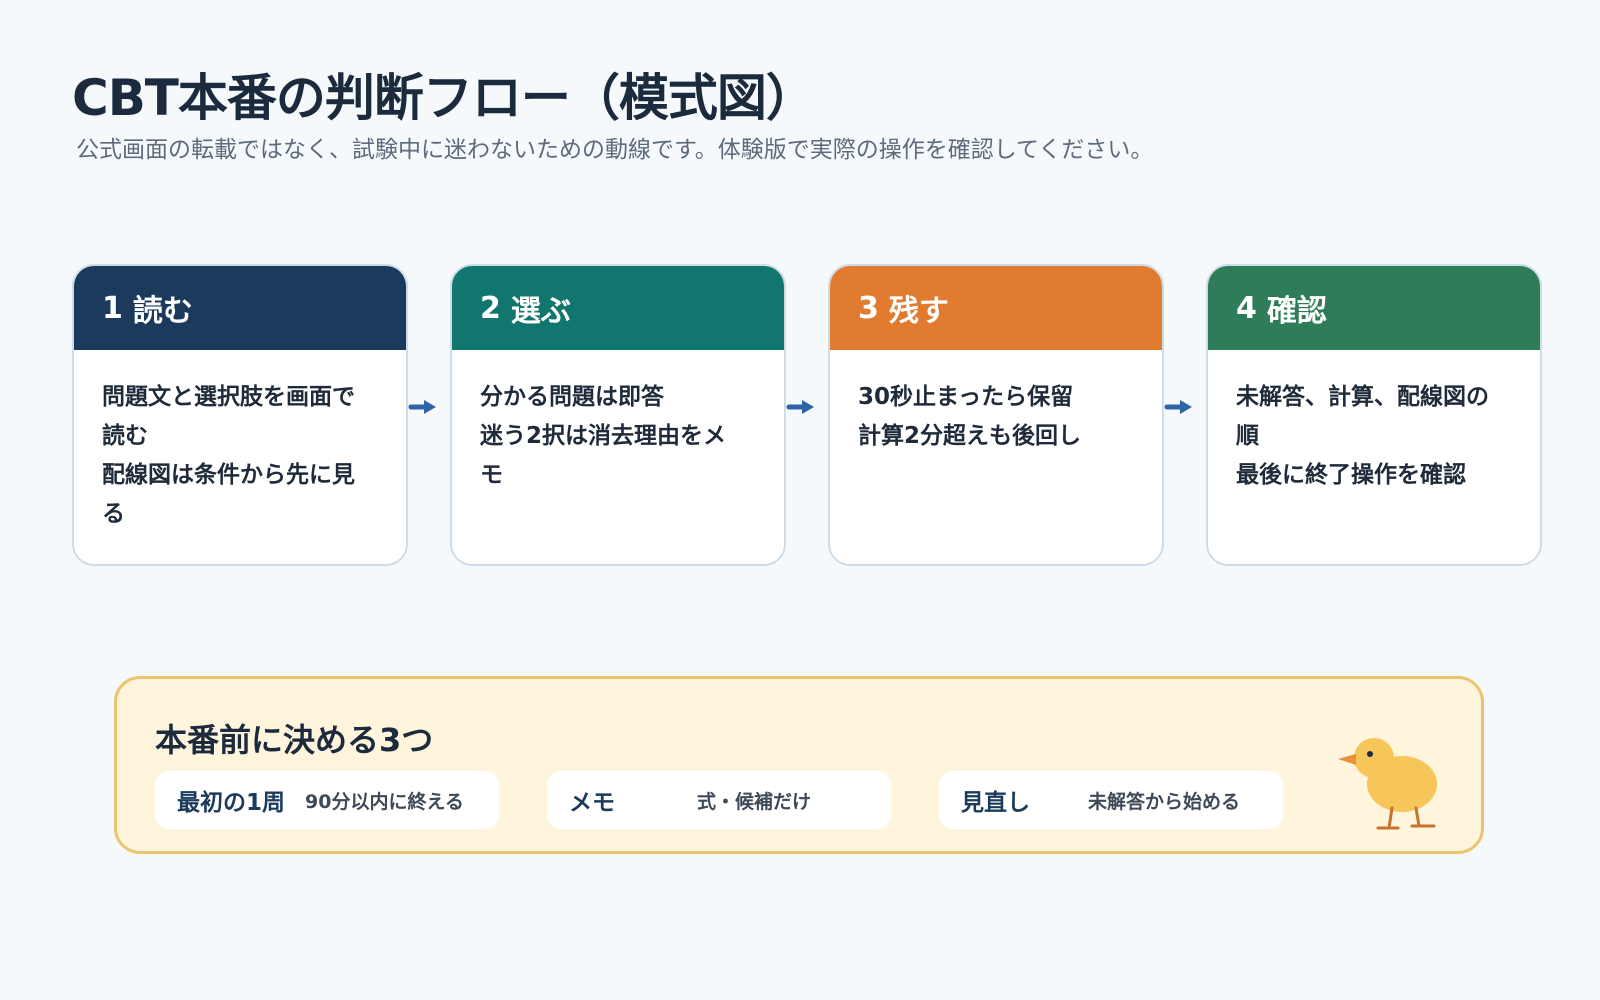 The image size is (1600, 1000). Describe the element at coordinates (1362, 397) in the screenshot. I see `step-text-line: 未解答、計算、配線図の` at that location.